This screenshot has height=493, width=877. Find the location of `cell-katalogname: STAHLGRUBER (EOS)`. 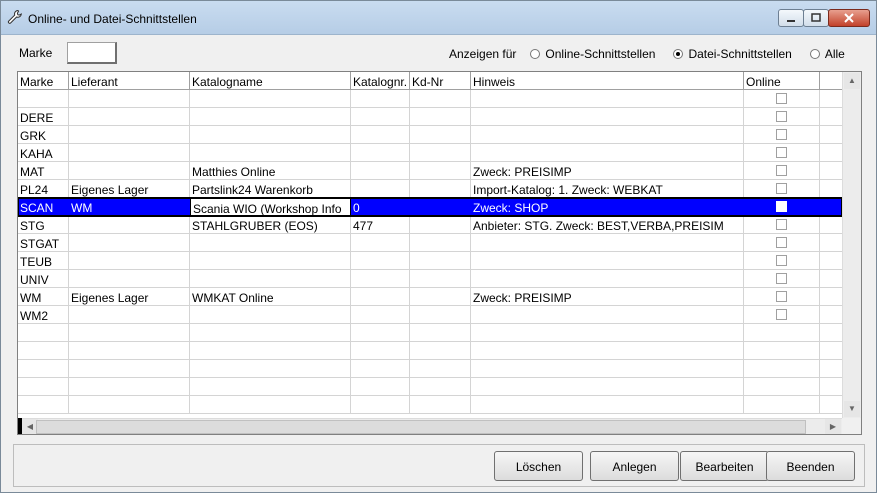

cell-katalogname: STAHLGRUBER (EOS) is located at coordinates (270, 225).